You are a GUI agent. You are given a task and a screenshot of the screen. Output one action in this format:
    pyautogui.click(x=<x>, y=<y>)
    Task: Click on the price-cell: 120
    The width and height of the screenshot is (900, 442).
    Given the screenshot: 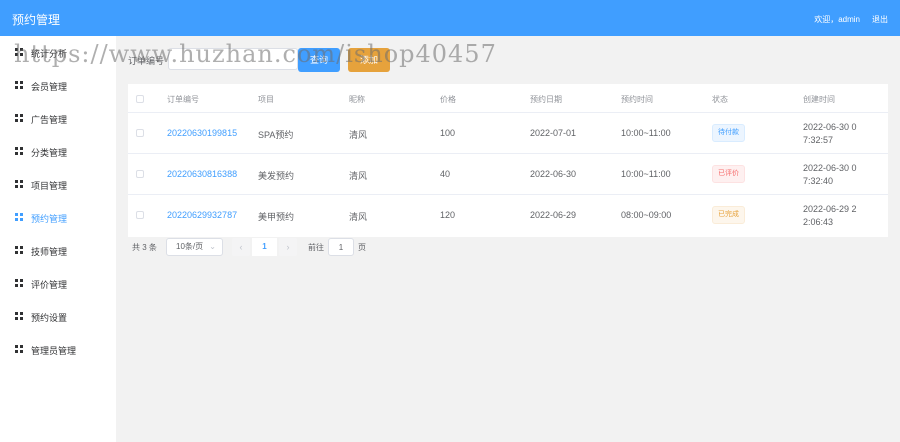 What is the action you would take?
    pyautogui.click(x=448, y=215)
    